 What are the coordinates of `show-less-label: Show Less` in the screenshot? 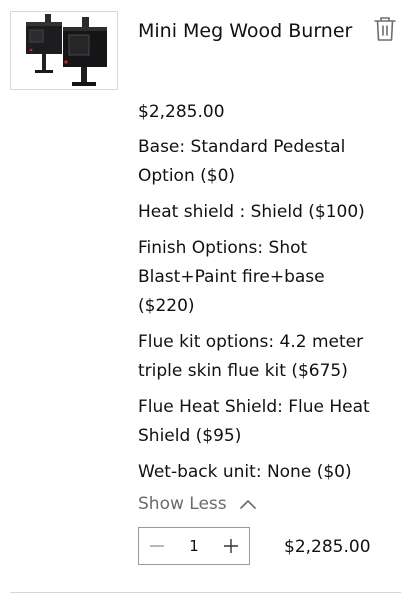 It's located at (182, 504).